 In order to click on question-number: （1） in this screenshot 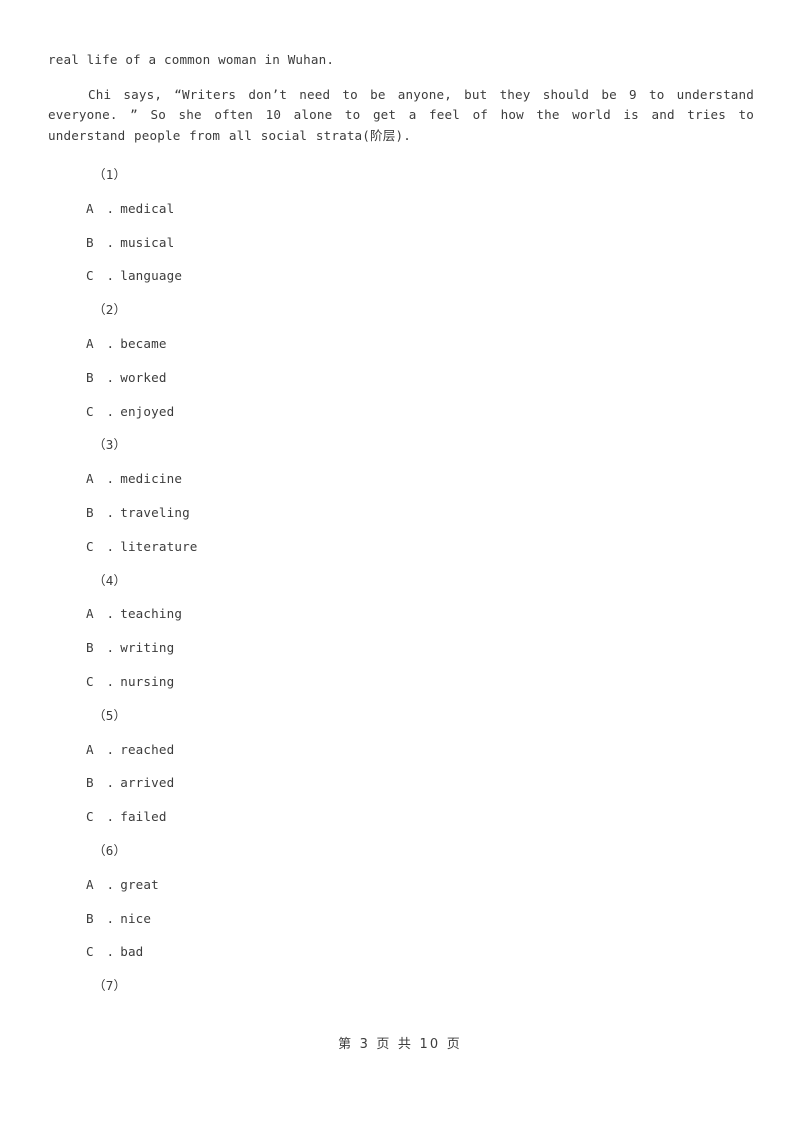, I will do `click(110, 174)`.